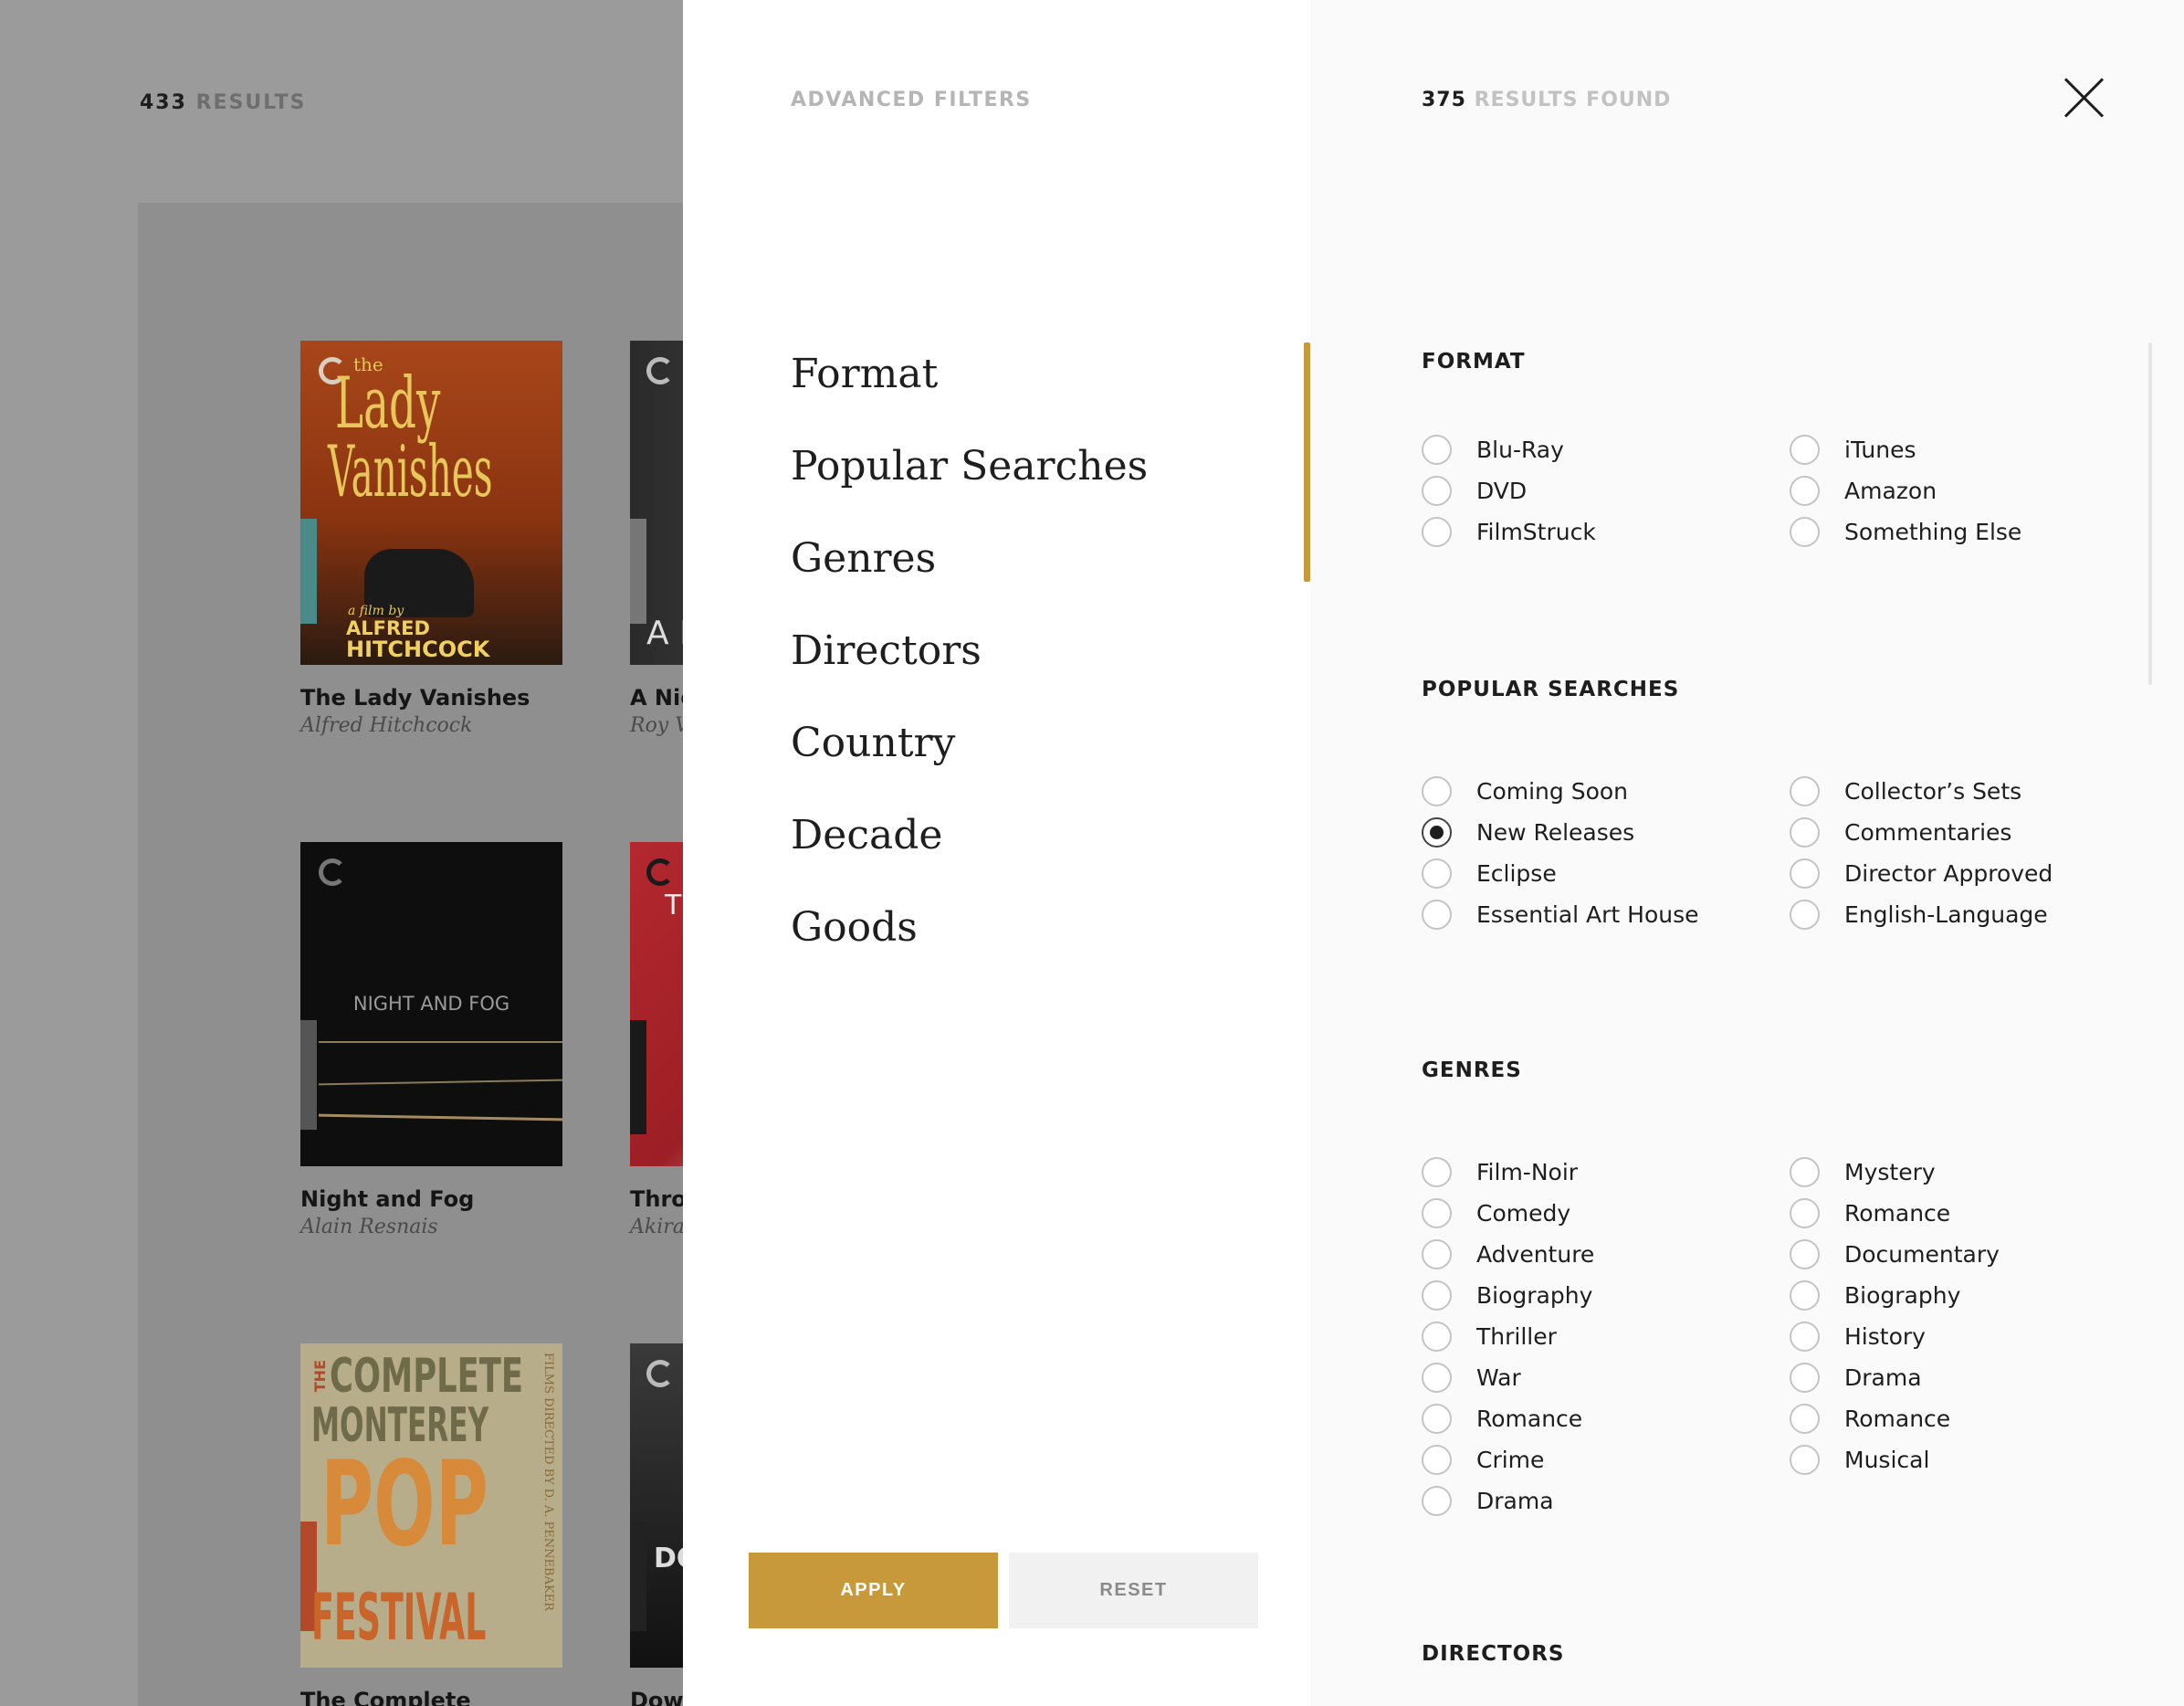 The image size is (2184, 1706). What do you see at coordinates (1437, 832) in the screenshot?
I see `radio-selected-icon` at bounding box center [1437, 832].